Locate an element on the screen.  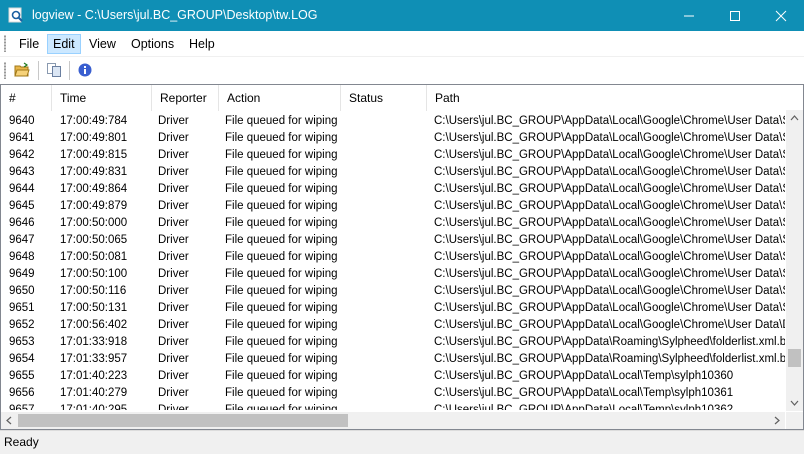
menu-options: Options is located at coordinates (152, 44).